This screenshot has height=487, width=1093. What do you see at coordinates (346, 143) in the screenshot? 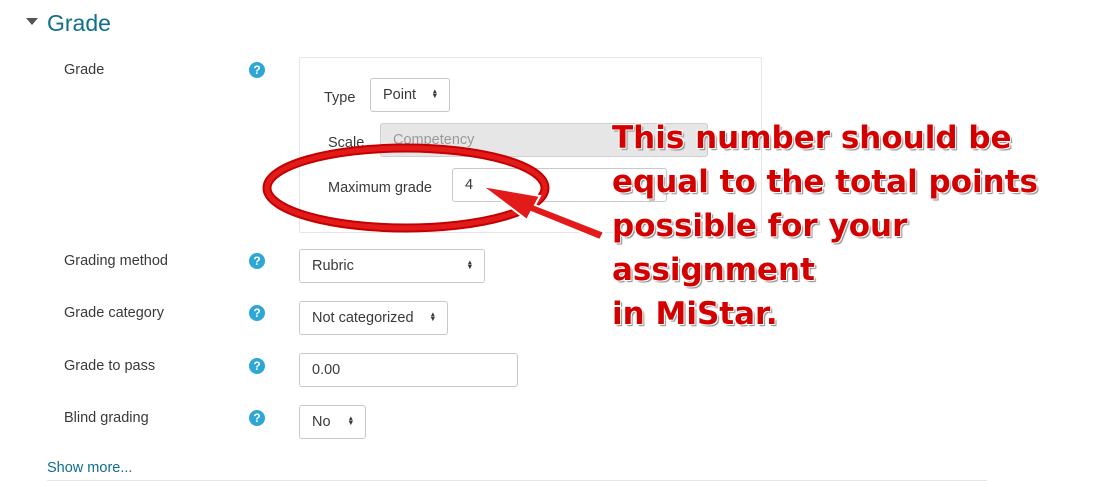
I see `scale-label: Scale` at bounding box center [346, 143].